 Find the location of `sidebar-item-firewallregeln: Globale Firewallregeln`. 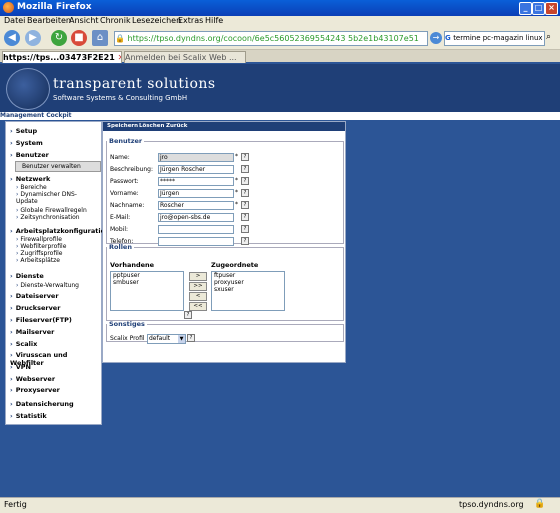

sidebar-item-firewallregeln: Globale Firewallregeln is located at coordinates (51, 210).